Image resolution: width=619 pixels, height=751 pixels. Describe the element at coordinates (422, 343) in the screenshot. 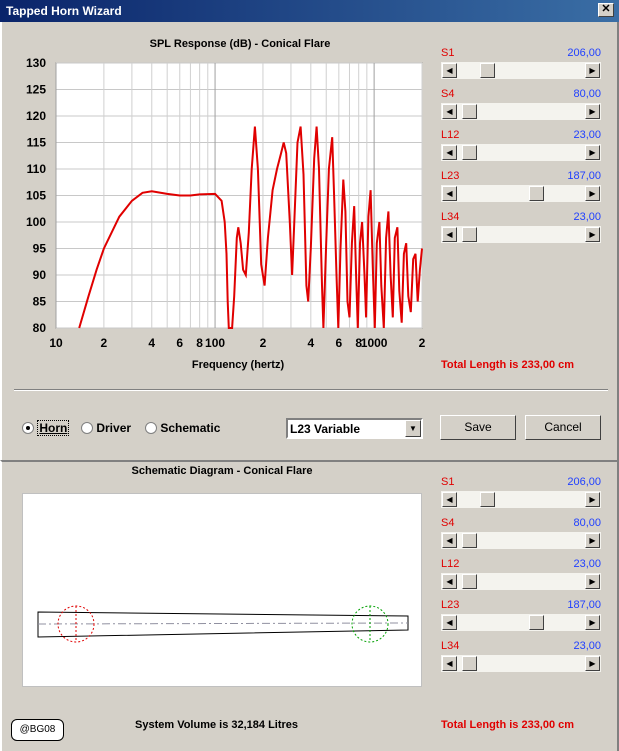

I see `x-tick-label: 2` at that location.